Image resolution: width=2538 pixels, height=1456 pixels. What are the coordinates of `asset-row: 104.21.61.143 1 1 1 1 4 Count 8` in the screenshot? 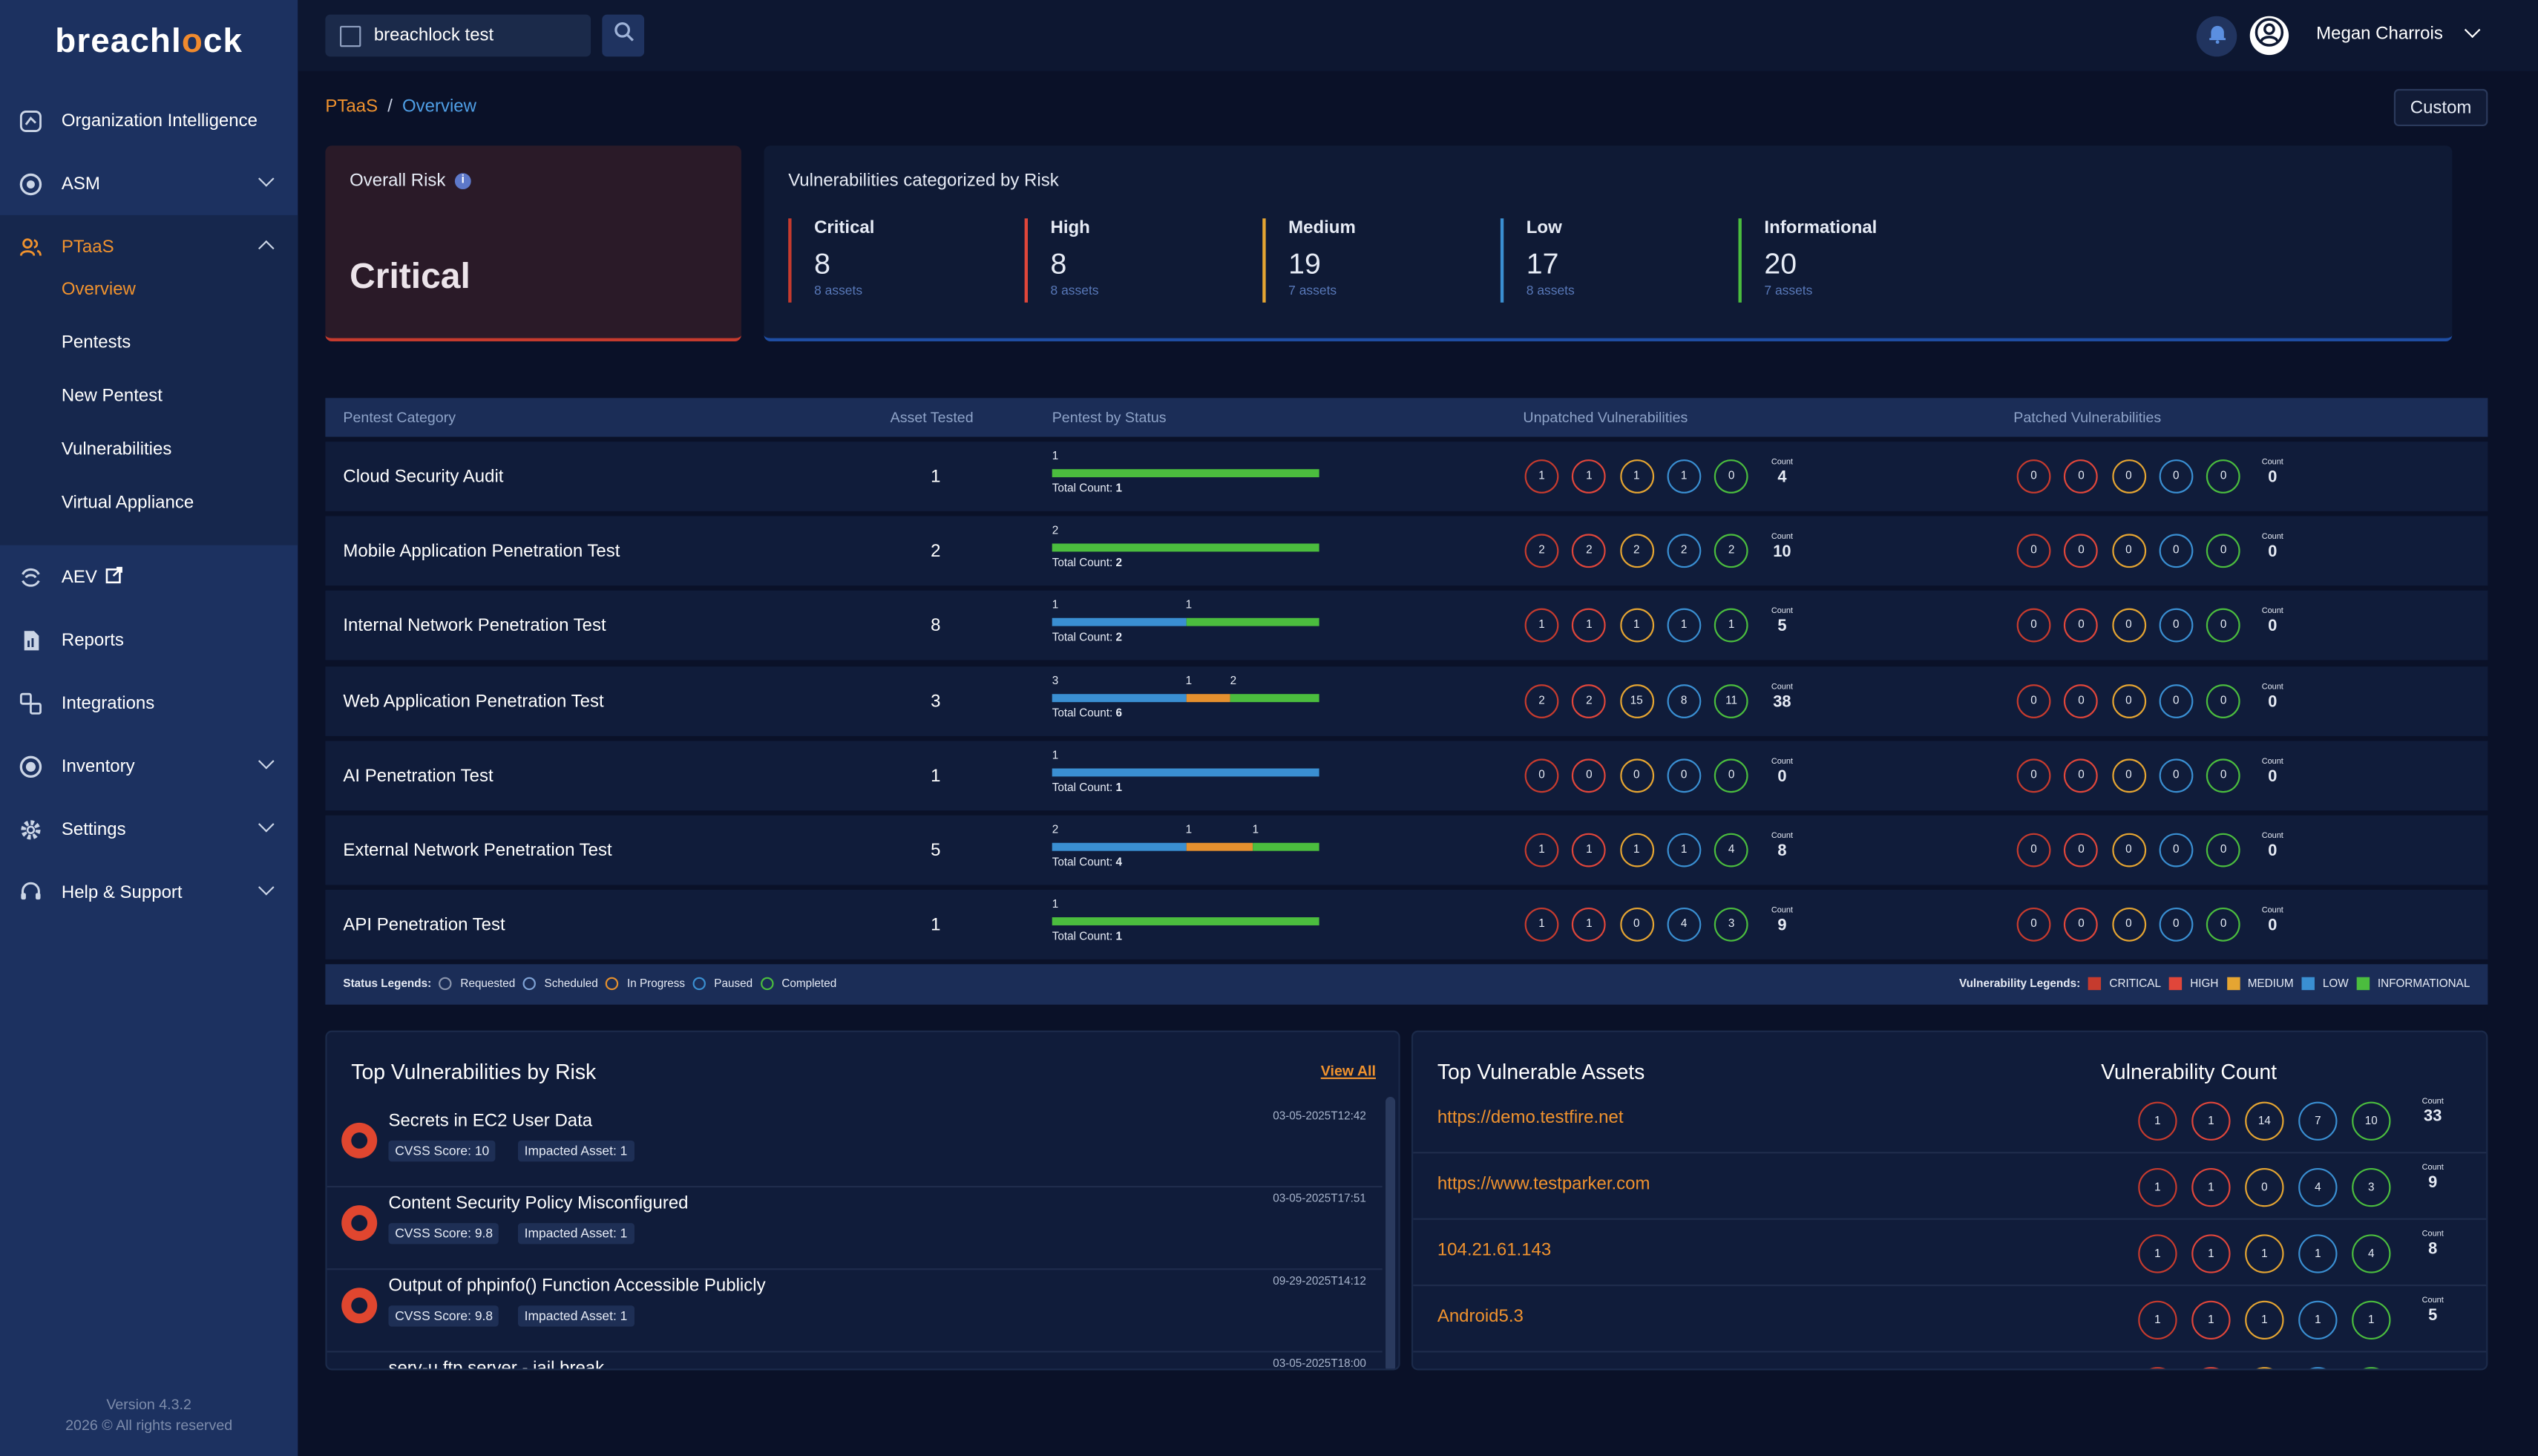 It's located at (1950, 1254).